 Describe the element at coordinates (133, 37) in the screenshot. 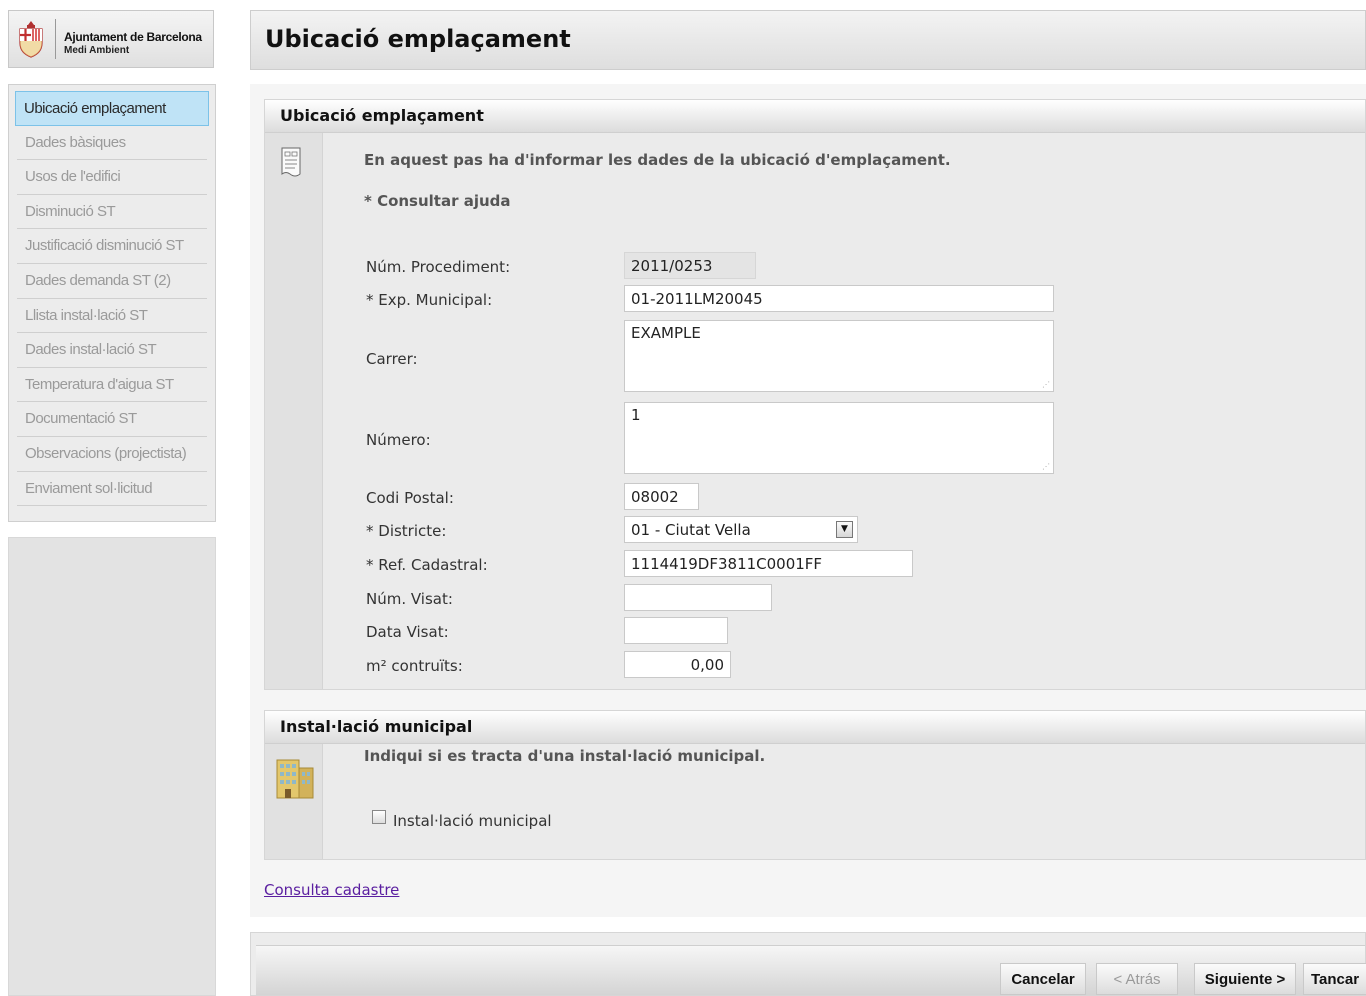

I see `brand-name: Ajuntament de Barcelona` at that location.